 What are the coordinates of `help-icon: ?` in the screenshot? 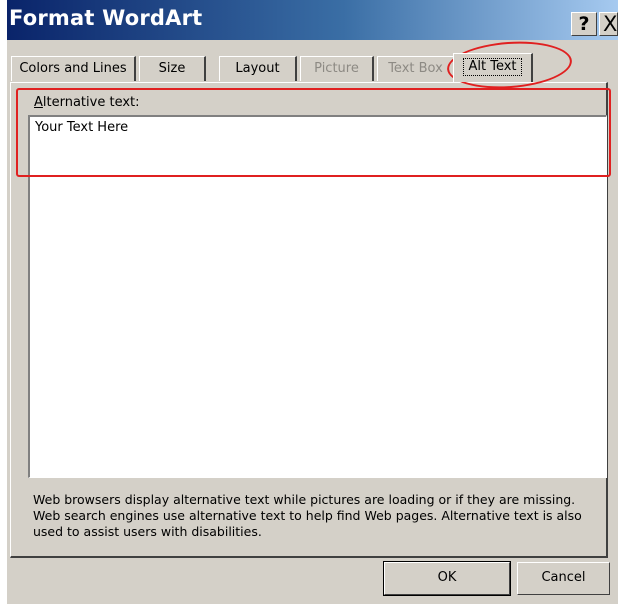 It's located at (584, 24).